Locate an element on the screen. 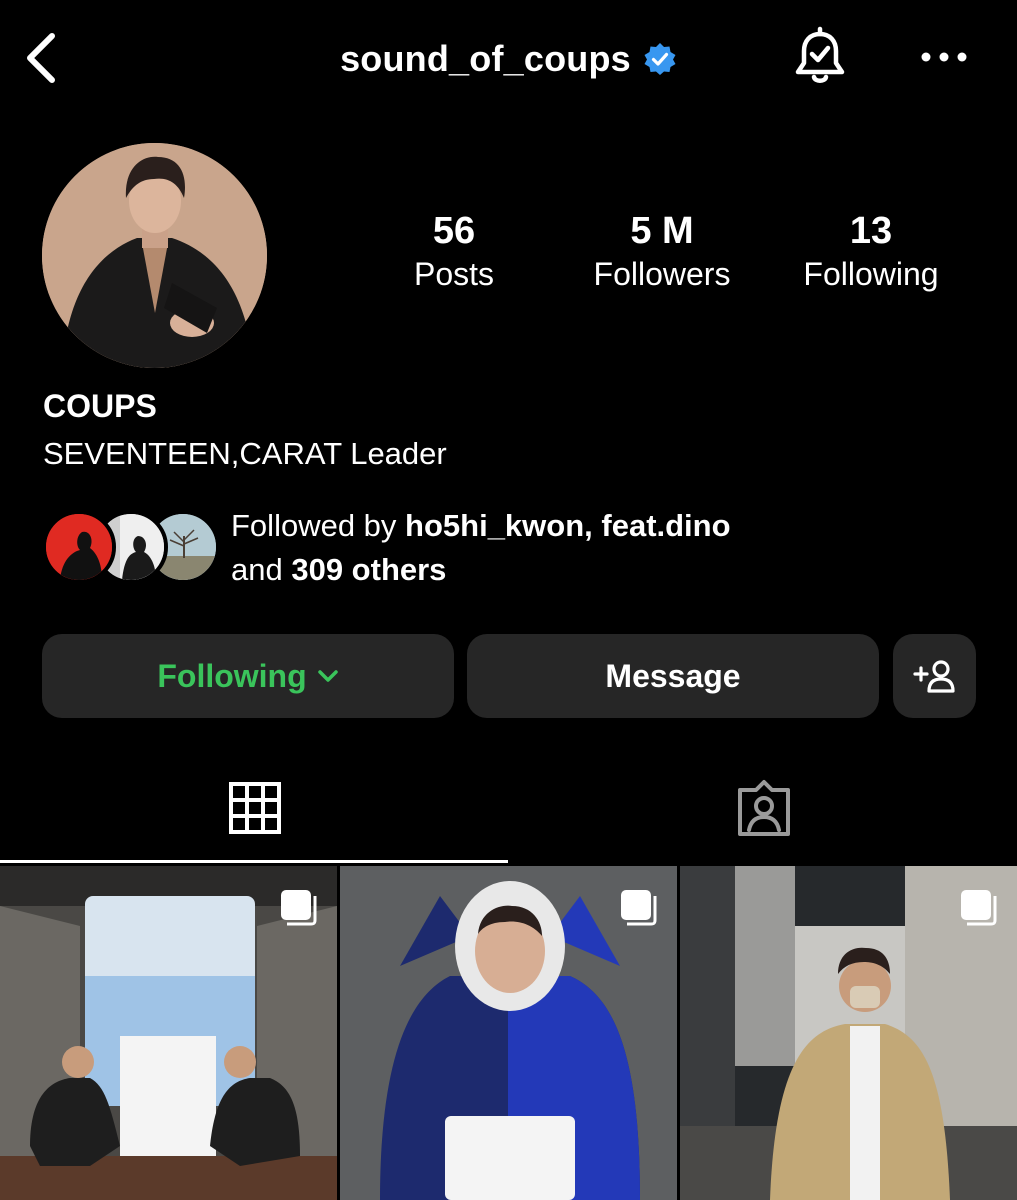 The height and width of the screenshot is (1200, 1017). profile-avatar is located at coordinates (154, 255).